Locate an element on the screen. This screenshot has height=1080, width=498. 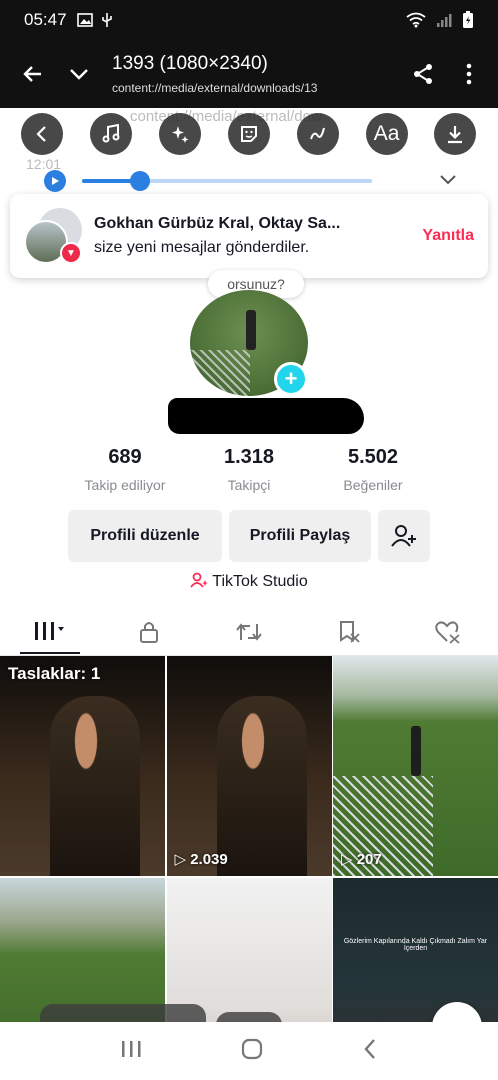
view-count: ▷ 2.039 is located at coordinates (201, 859).